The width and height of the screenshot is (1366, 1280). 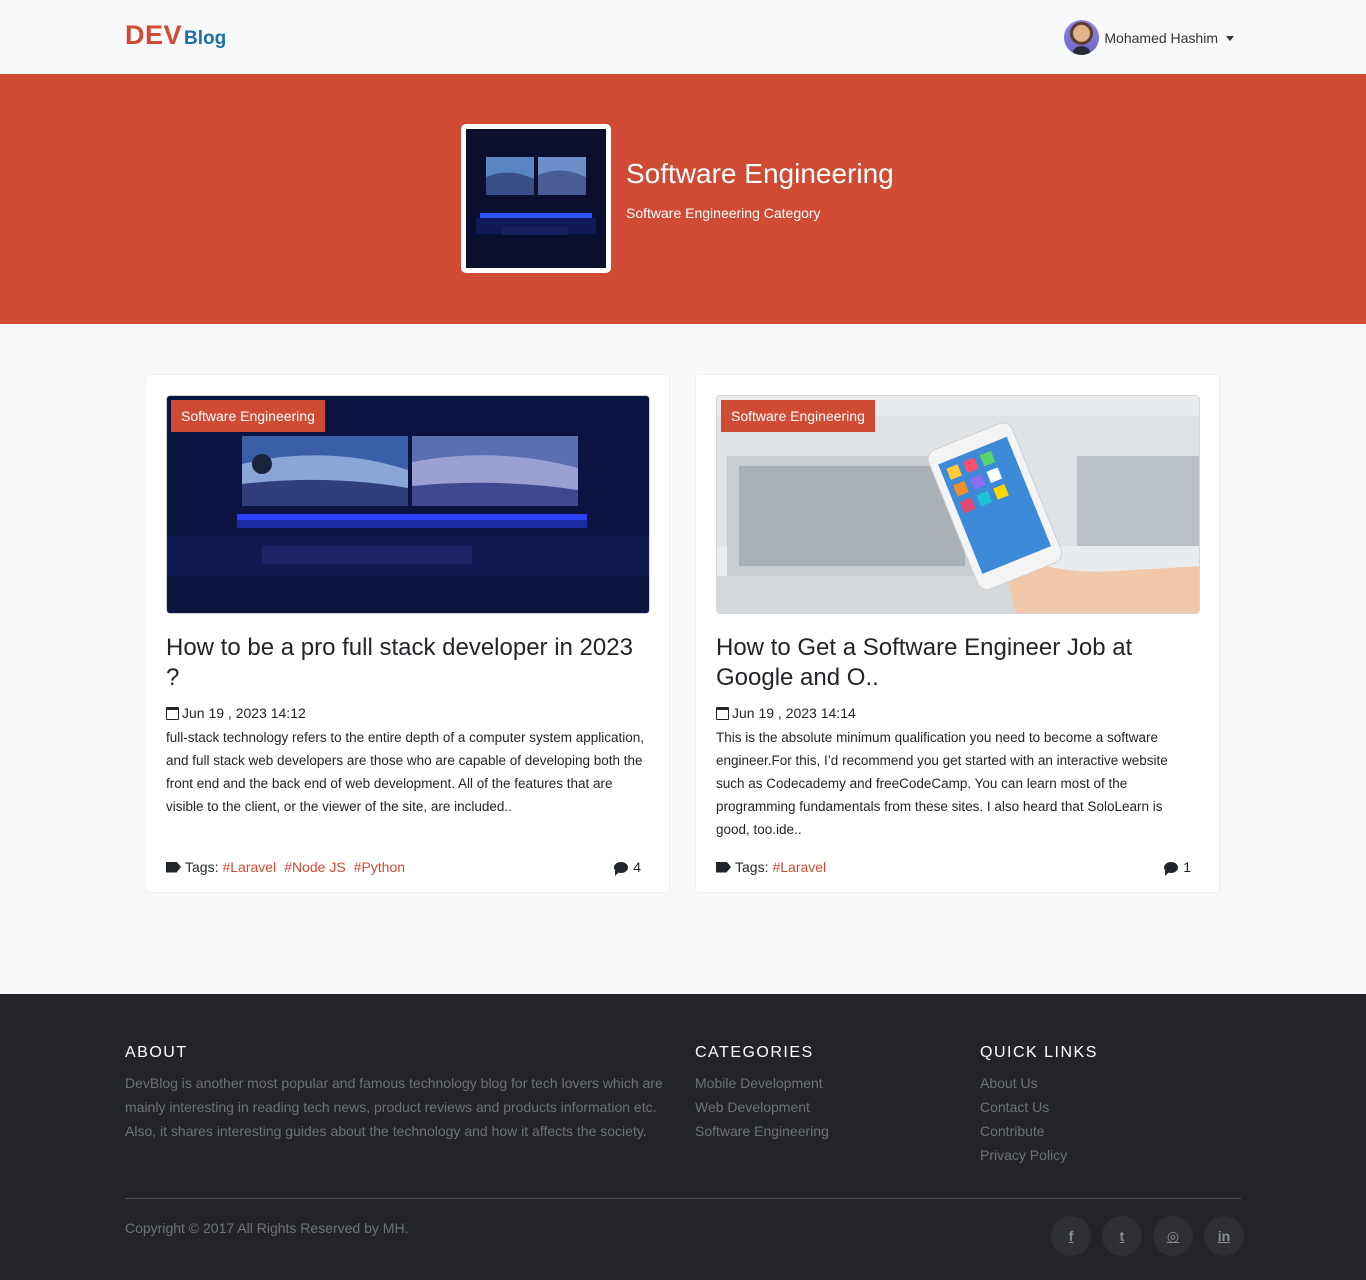 What do you see at coordinates (683, 1198) in the screenshot?
I see `footer-divider` at bounding box center [683, 1198].